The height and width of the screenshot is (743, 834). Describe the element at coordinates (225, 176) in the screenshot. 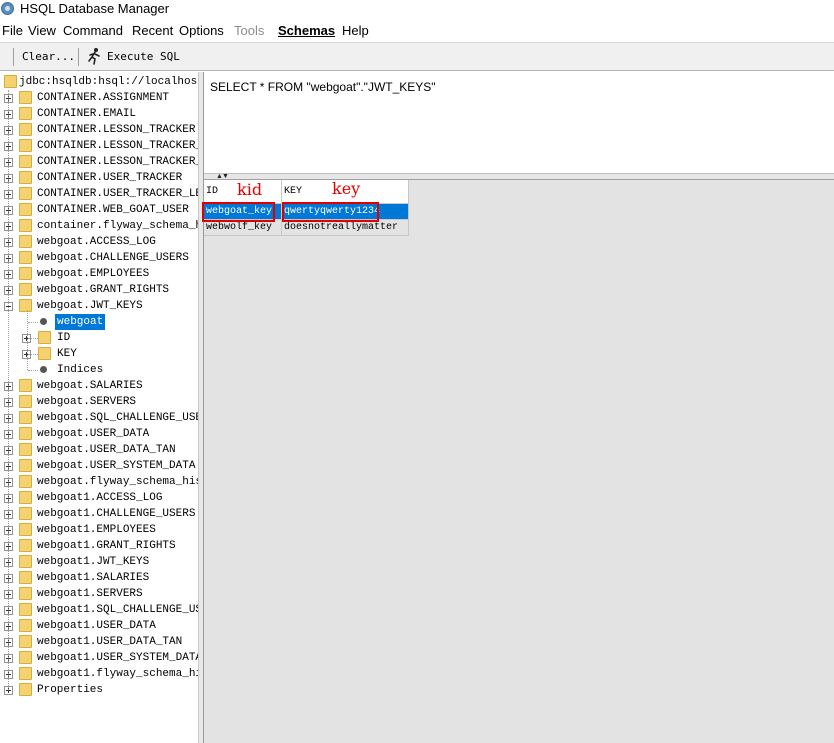

I see `collapse-down-icon: ▼` at that location.